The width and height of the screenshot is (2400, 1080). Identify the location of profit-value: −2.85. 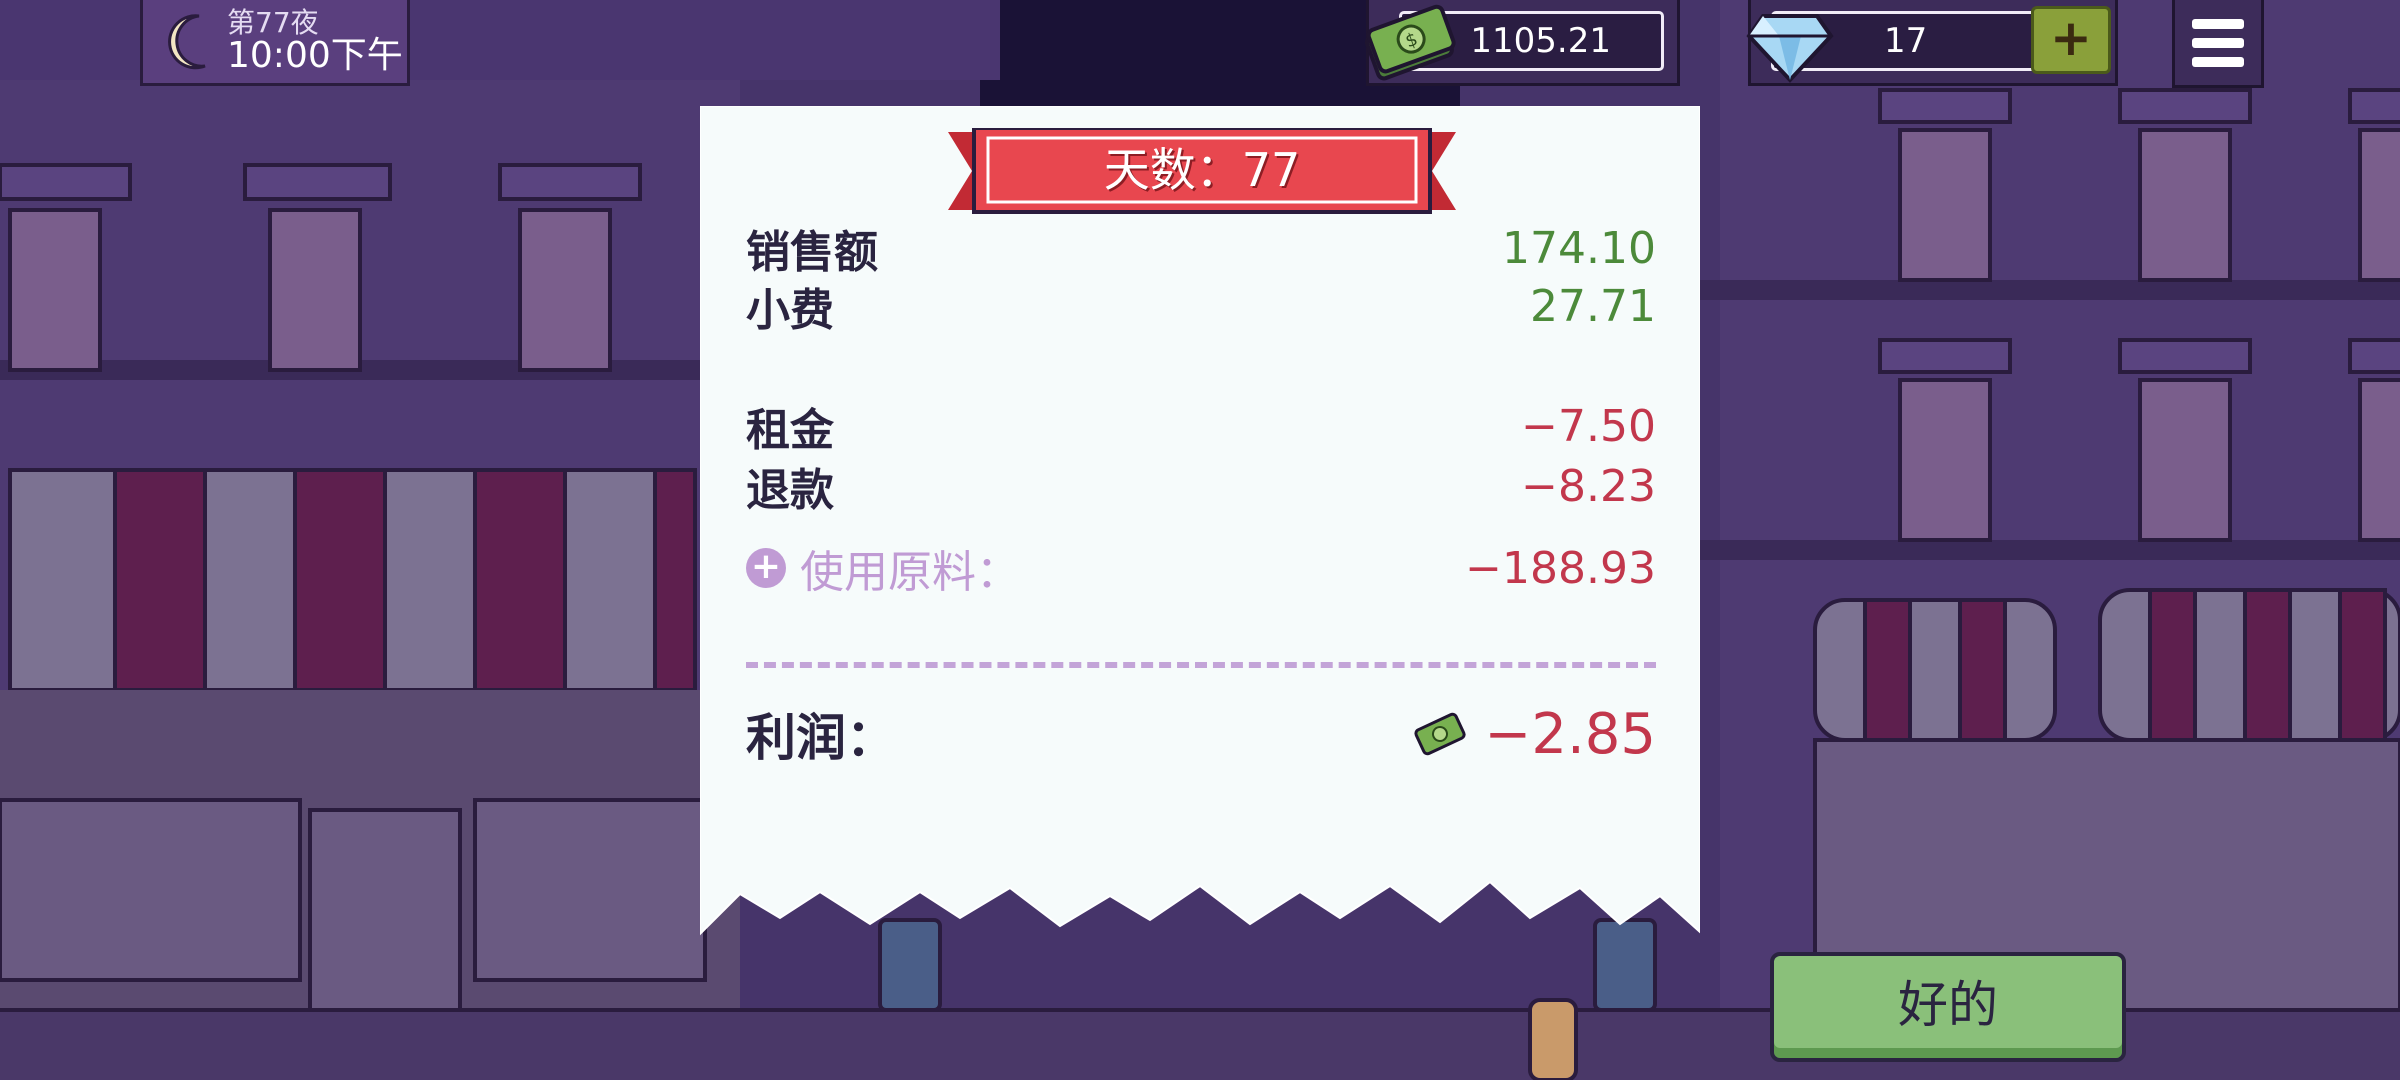
(1570, 734).